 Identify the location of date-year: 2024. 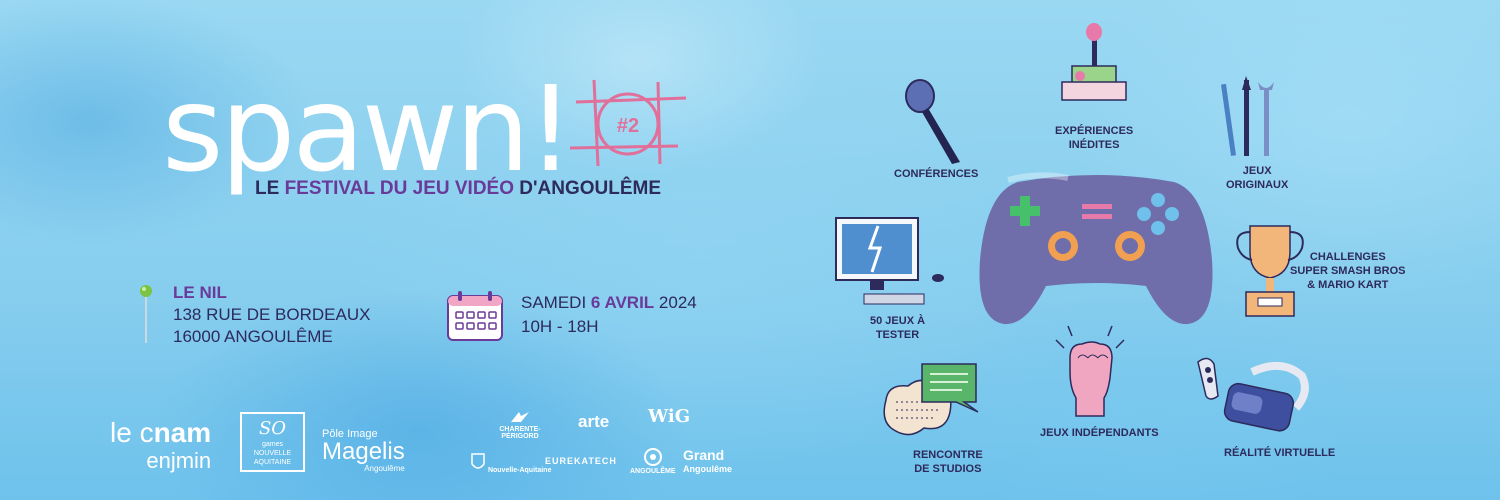
(675, 302).